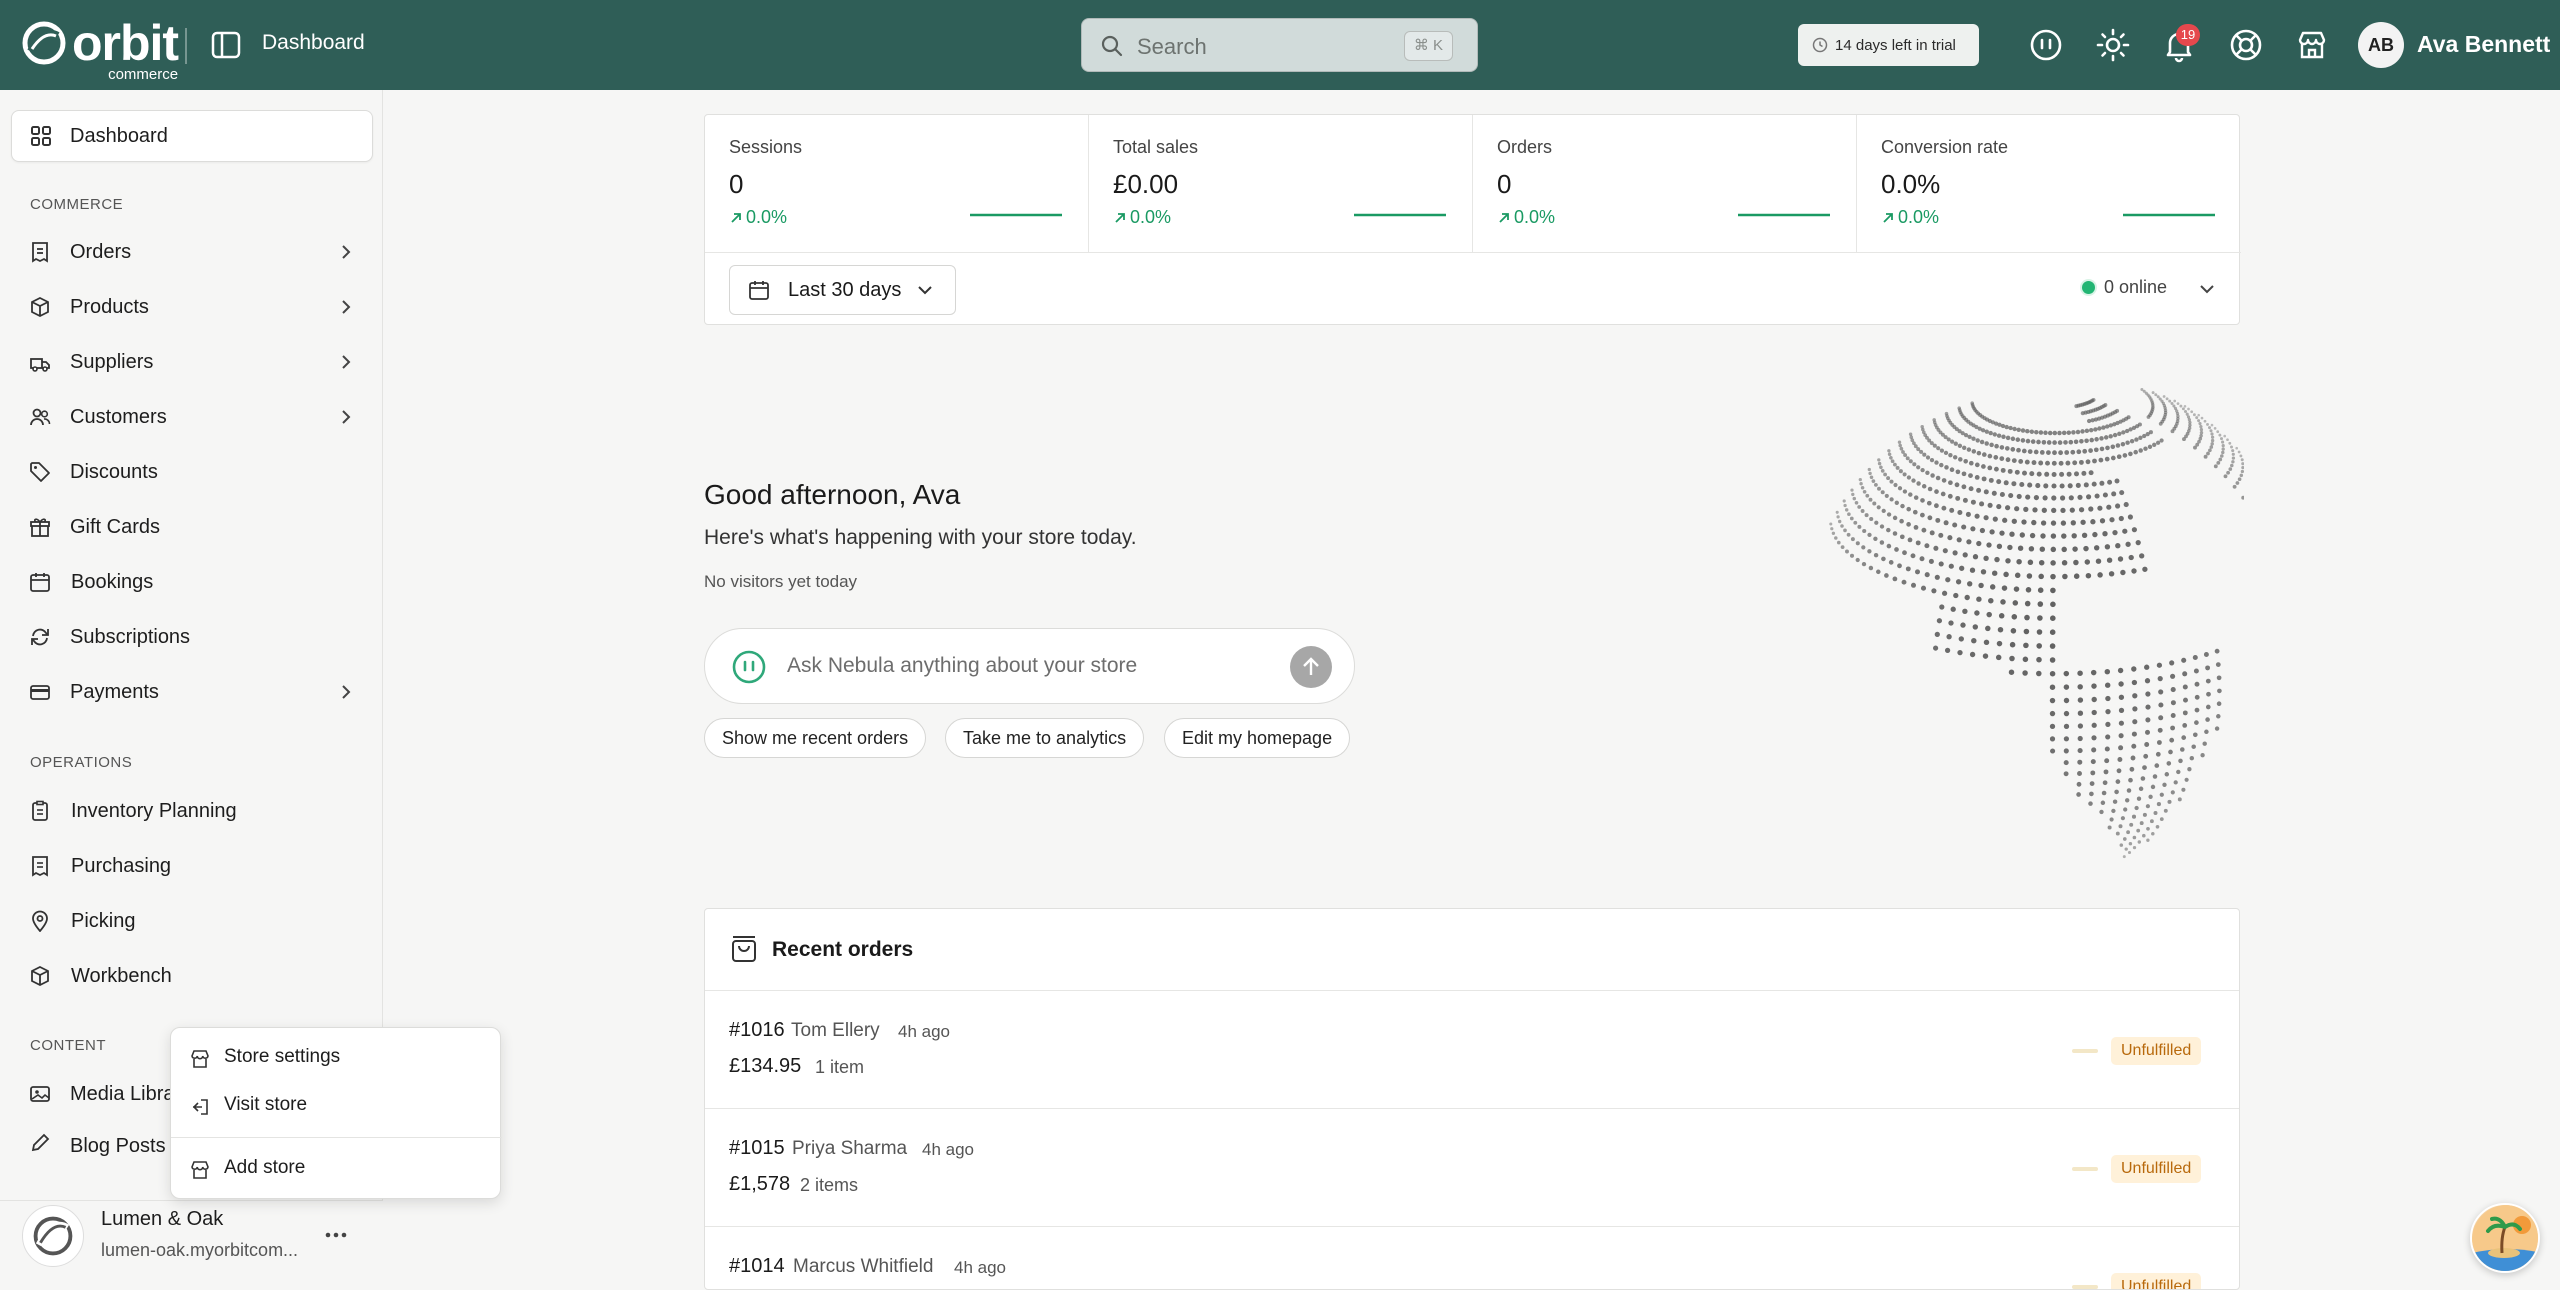 The image size is (2560, 1290). What do you see at coordinates (897, 183) in the screenshot?
I see `stat-sessions: Sessions 0 0.0%` at bounding box center [897, 183].